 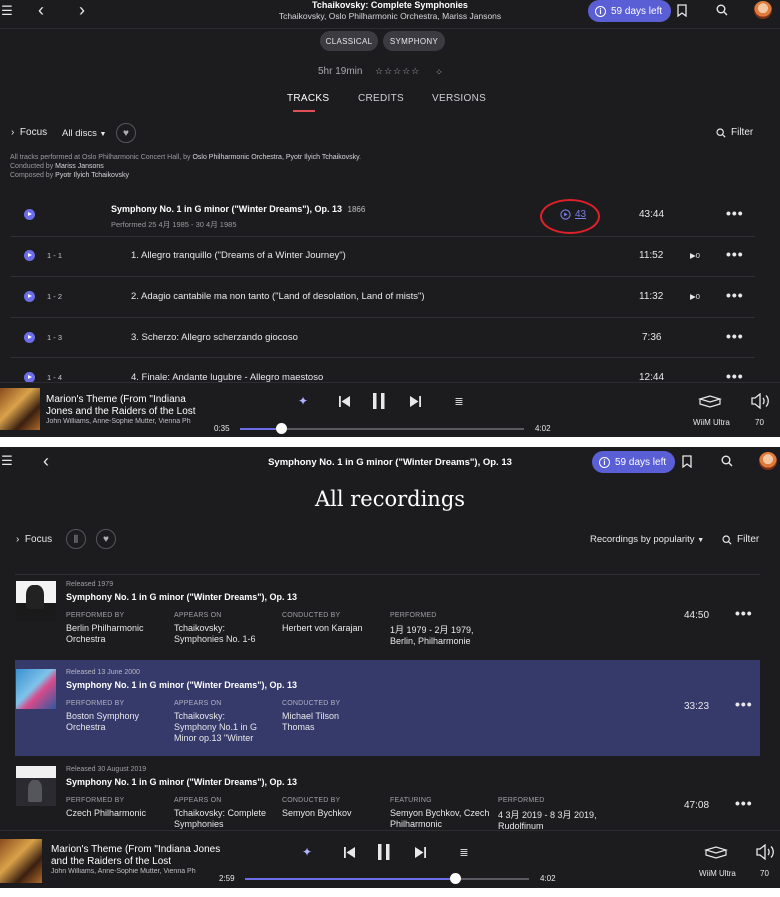 What do you see at coordinates (92, 175) in the screenshot?
I see `composer-link: Pyotr Ilyich Tchaikovsky` at bounding box center [92, 175].